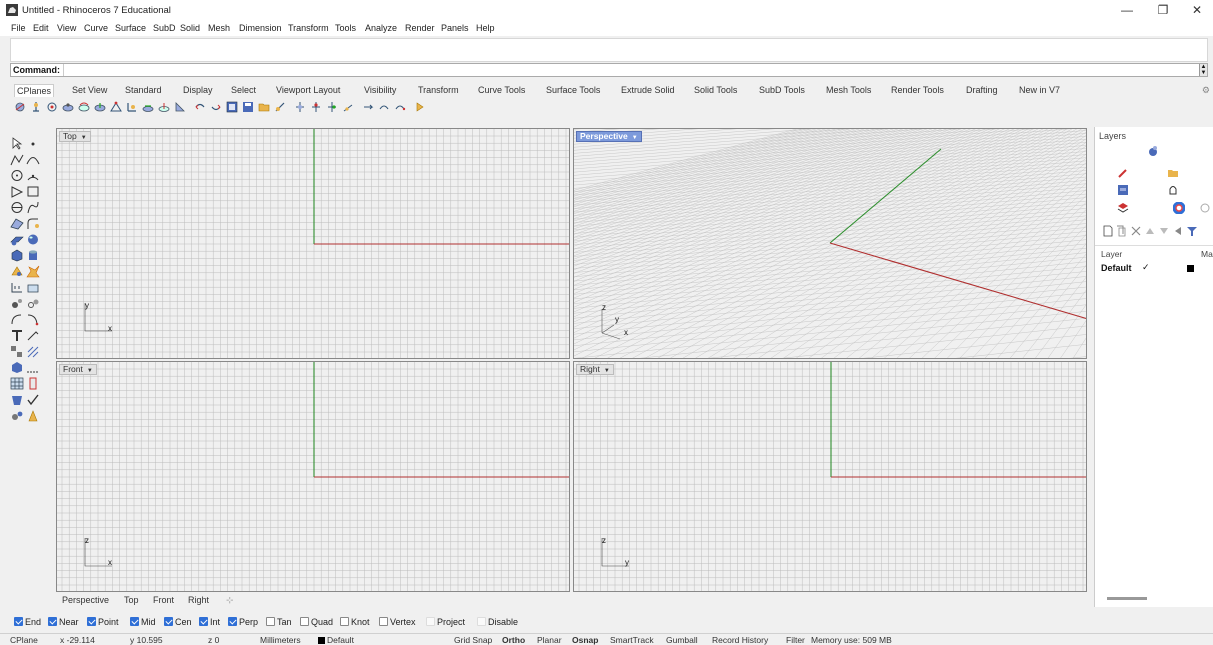 This screenshot has height=645, width=1213. I want to click on command-spinner-icon: ▲ ▼, so click(1203, 70).